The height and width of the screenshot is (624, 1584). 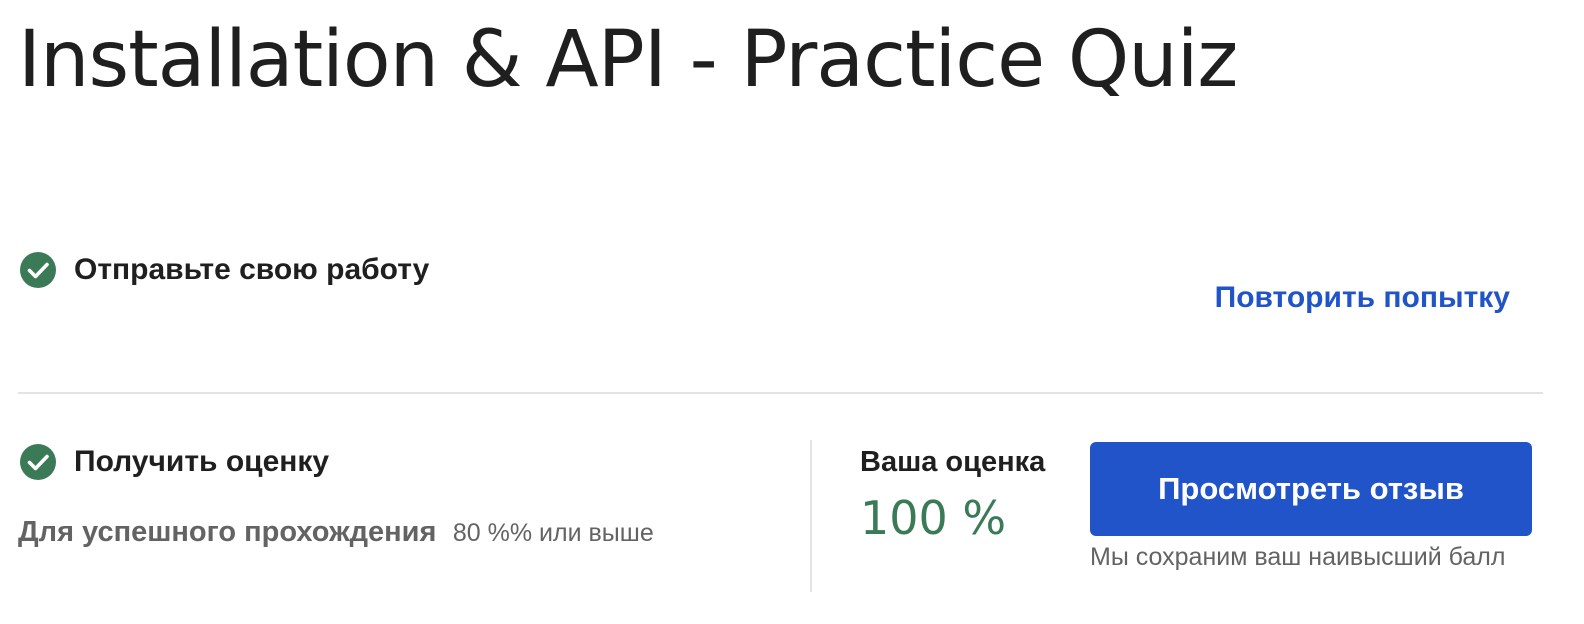 I want to click on highest-score-note: Мы сохраним ваш наивысший балл, so click(x=1298, y=557).